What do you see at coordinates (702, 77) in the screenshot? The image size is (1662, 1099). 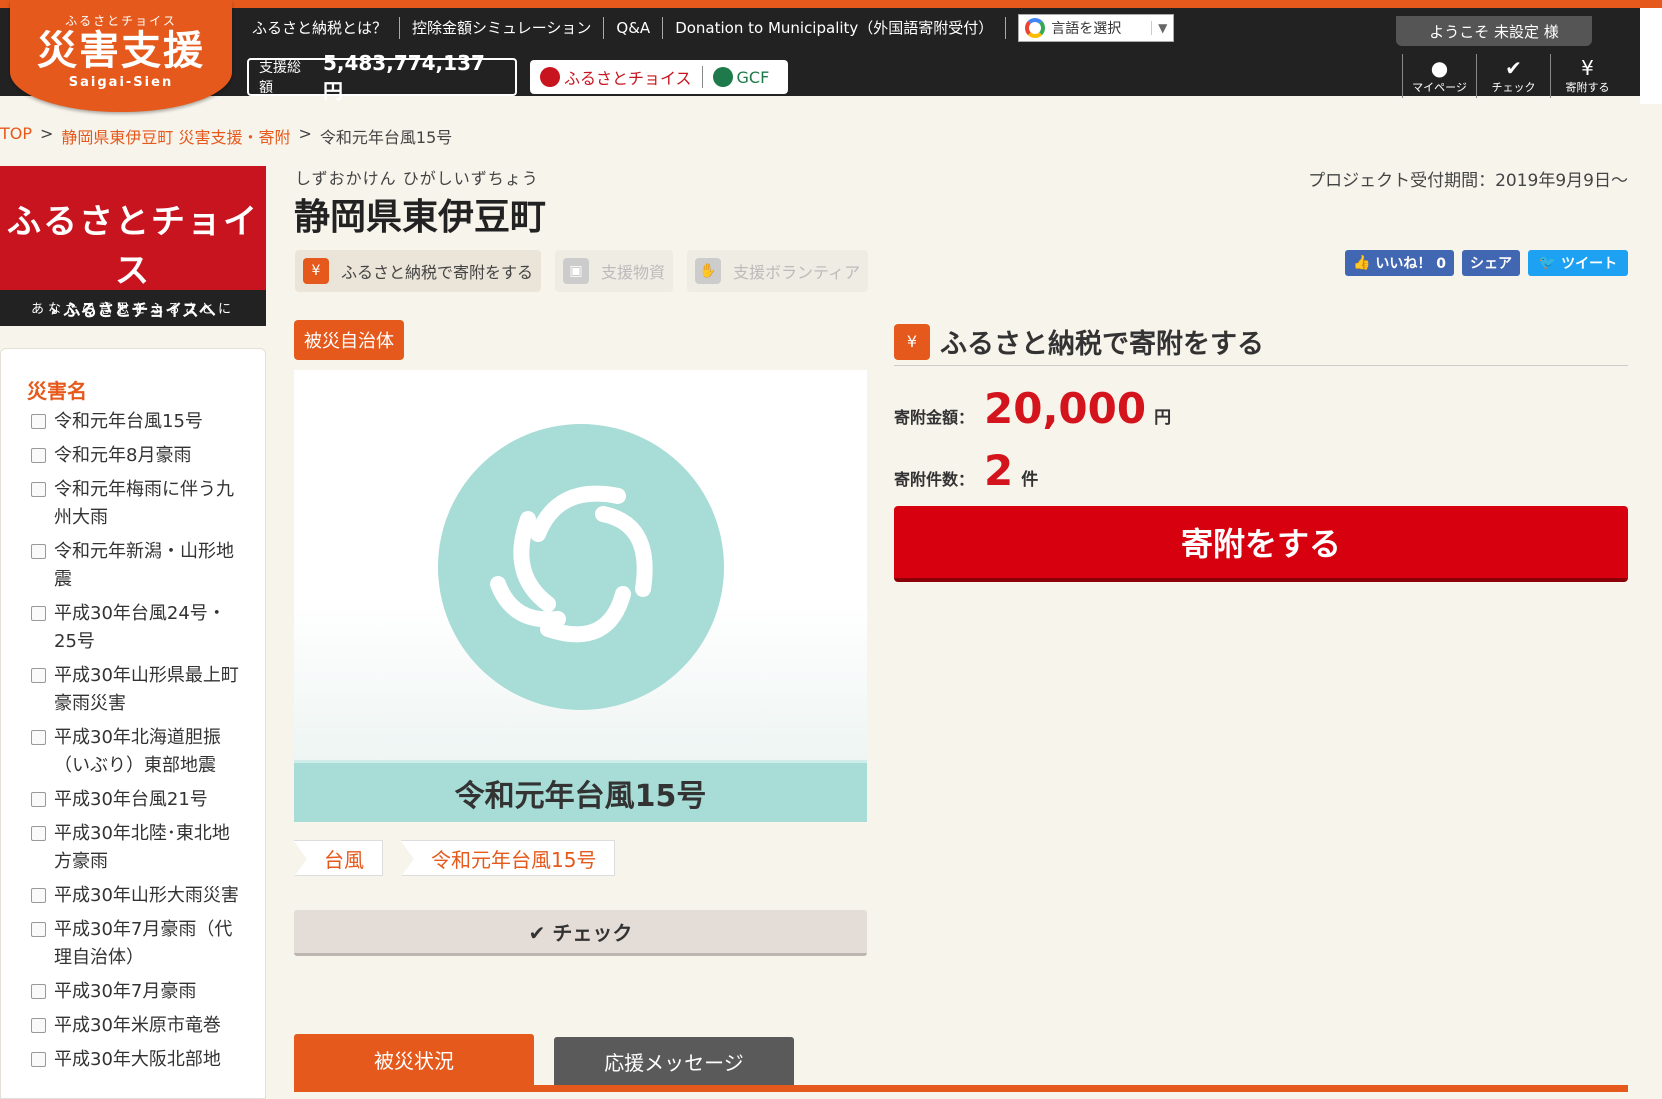 I see `partner-divider` at bounding box center [702, 77].